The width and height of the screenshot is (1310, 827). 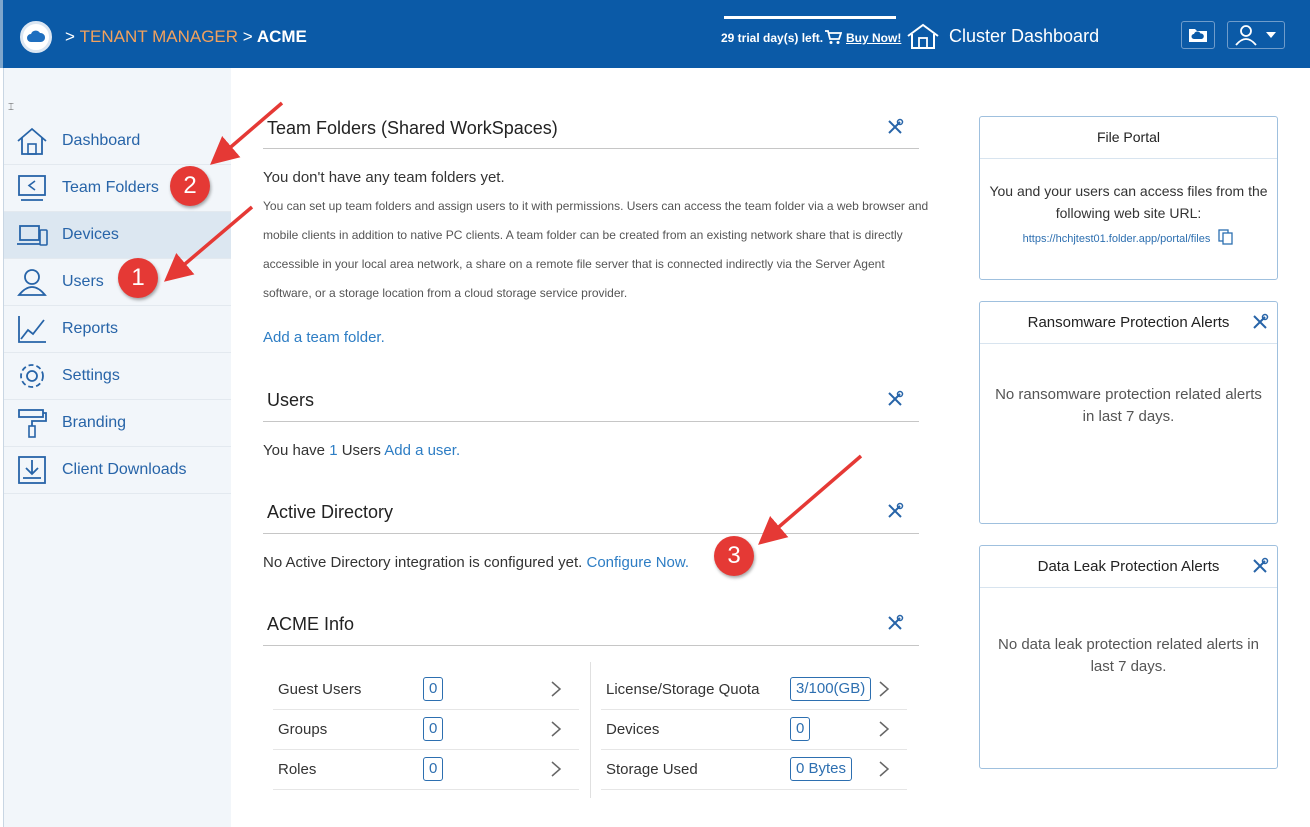 I want to click on cart-icon, so click(x=833, y=37).